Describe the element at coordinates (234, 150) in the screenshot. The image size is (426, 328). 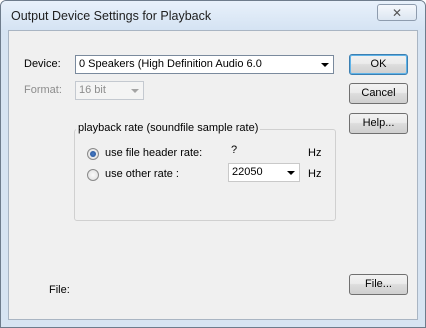
I see `header-rate-value: ?` at that location.